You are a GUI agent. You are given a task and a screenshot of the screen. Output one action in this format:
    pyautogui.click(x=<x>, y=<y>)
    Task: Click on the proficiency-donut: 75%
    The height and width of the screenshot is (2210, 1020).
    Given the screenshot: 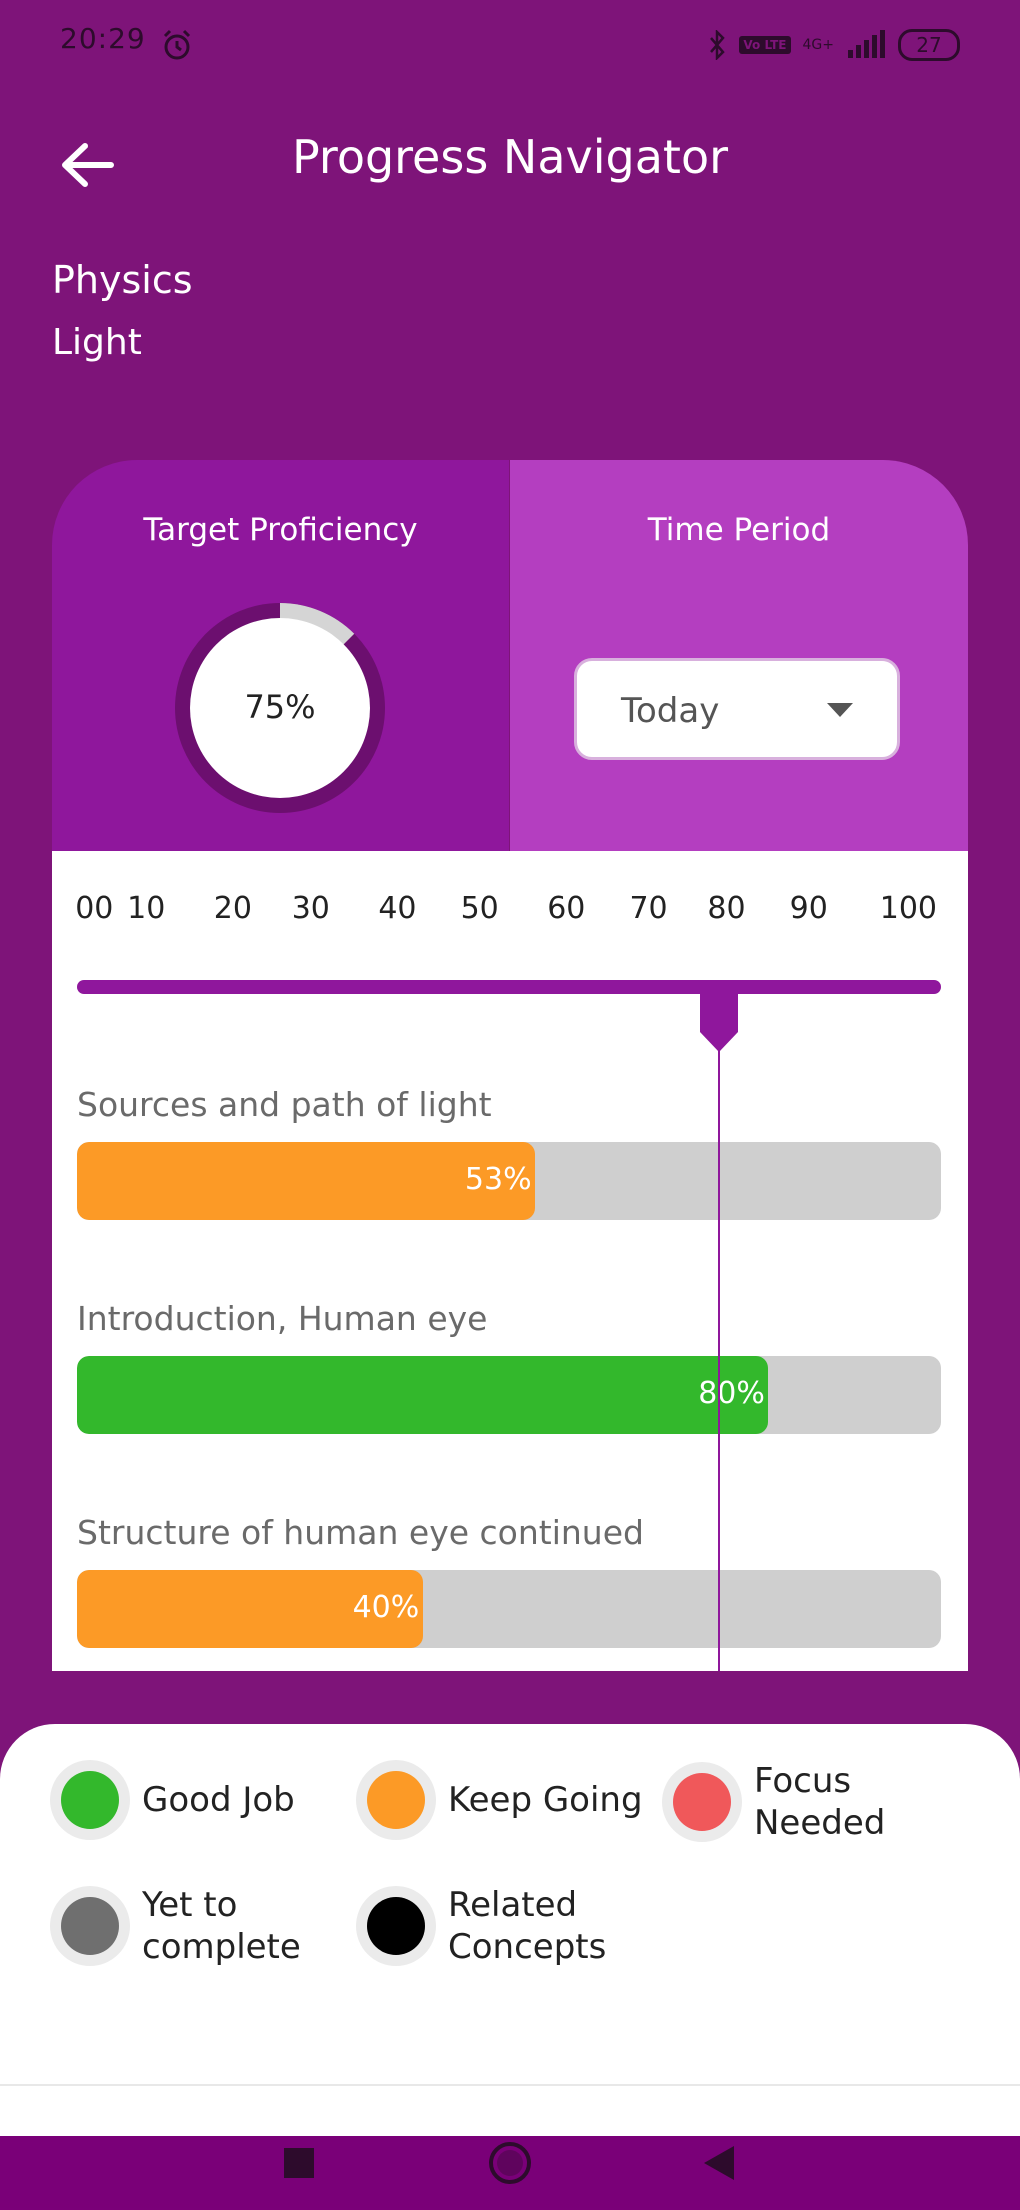 What is the action you would take?
    pyautogui.click(x=280, y=708)
    